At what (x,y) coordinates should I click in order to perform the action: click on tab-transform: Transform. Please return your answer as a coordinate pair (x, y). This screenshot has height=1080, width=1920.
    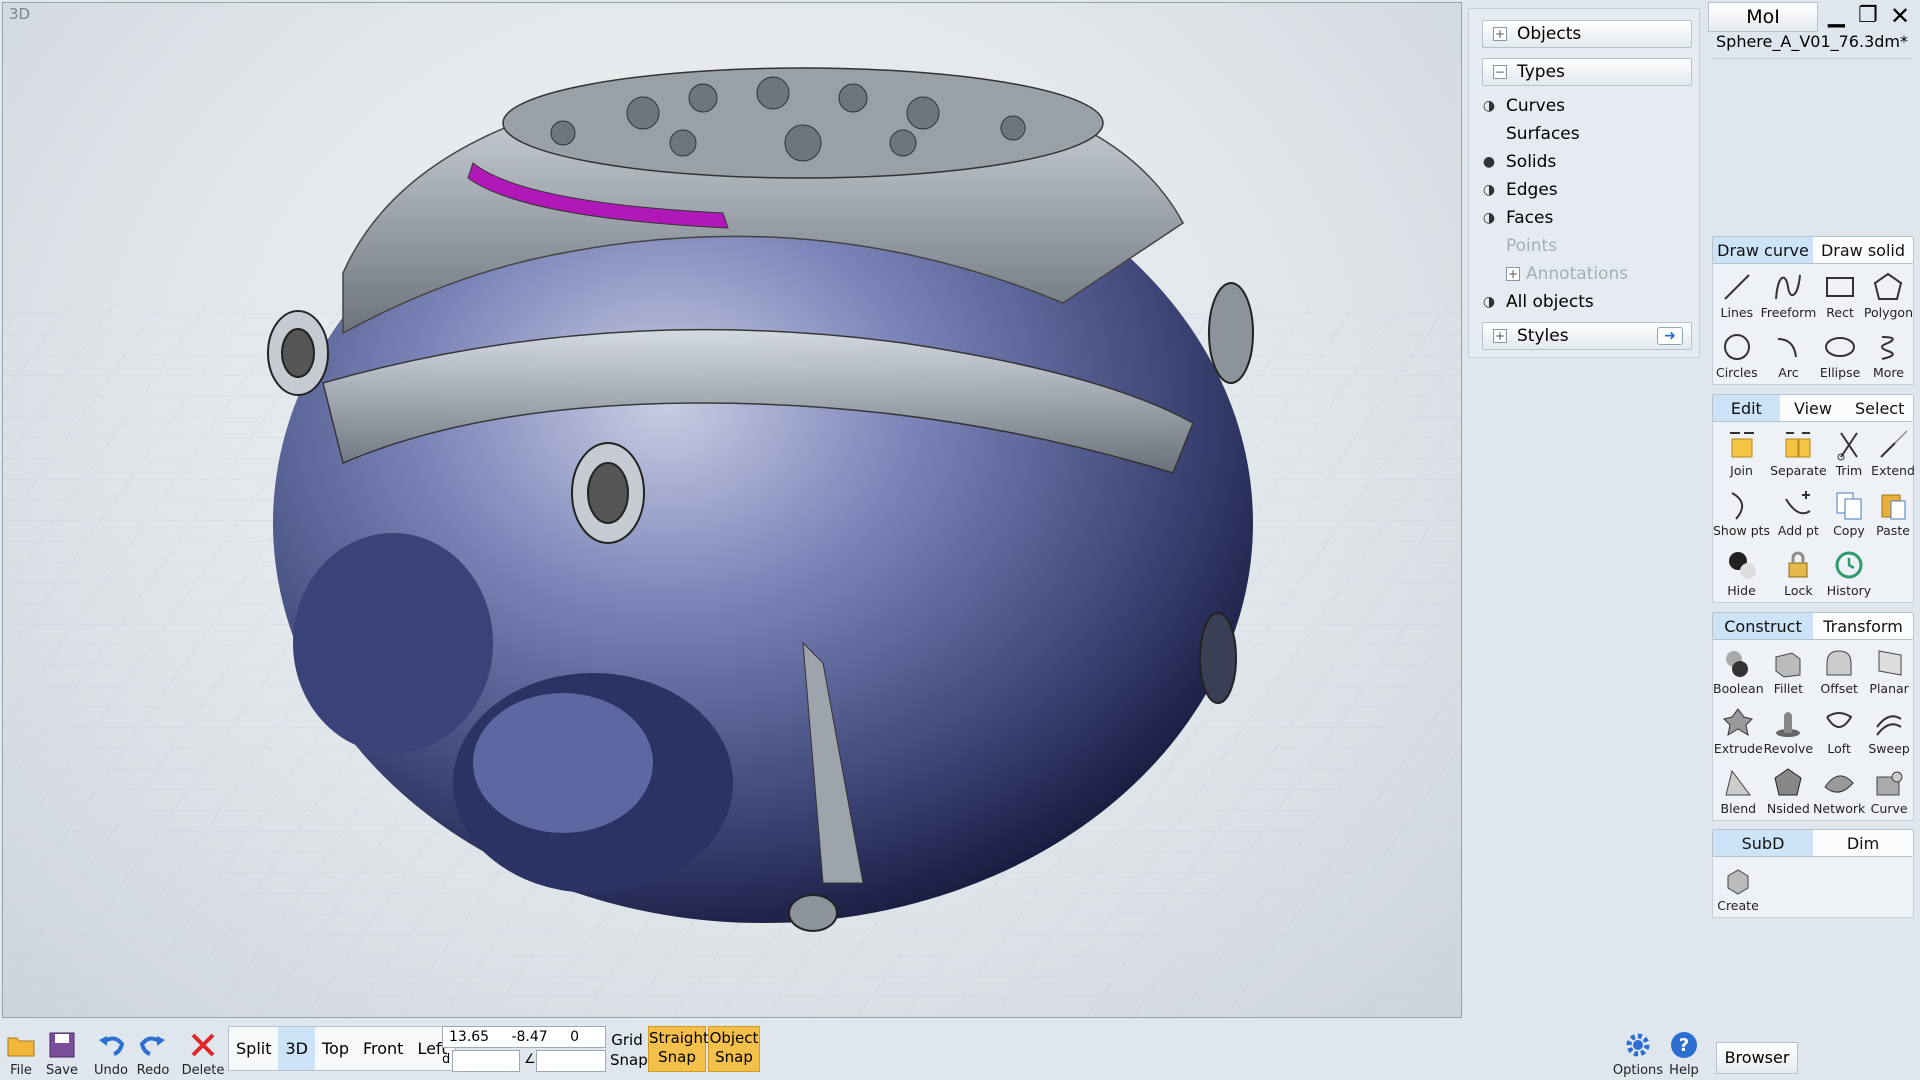
    Looking at the image, I should click on (1863, 626).